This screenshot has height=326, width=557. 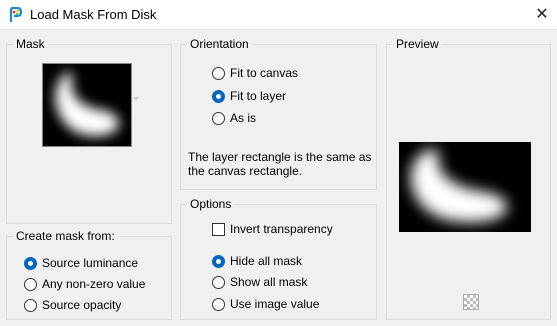 What do you see at coordinates (136, 99) in the screenshot?
I see `chevron-down-icon` at bounding box center [136, 99].